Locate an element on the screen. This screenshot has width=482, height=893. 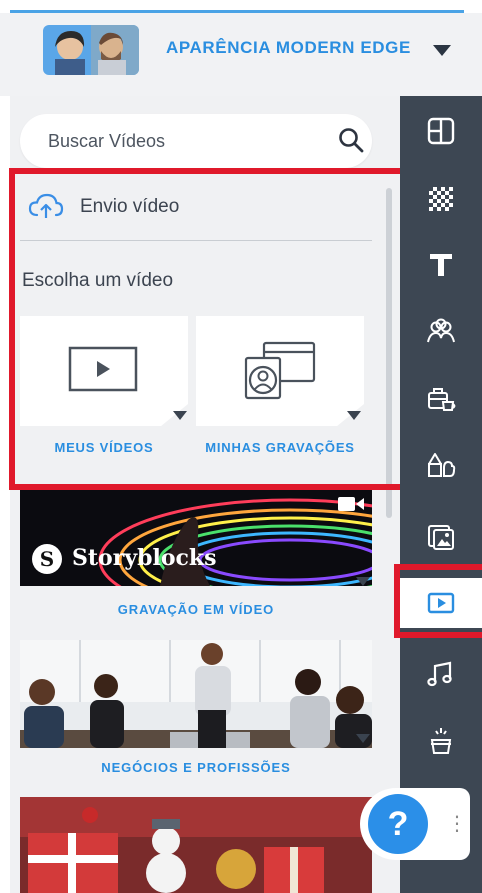
search-box is located at coordinates (196, 141).